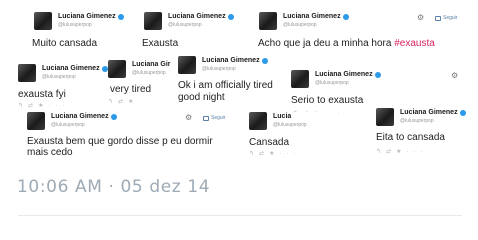 This screenshot has width=478, height=240. Describe the element at coordinates (410, 137) in the screenshot. I see `tweet-text: Eita to cansada` at that location.